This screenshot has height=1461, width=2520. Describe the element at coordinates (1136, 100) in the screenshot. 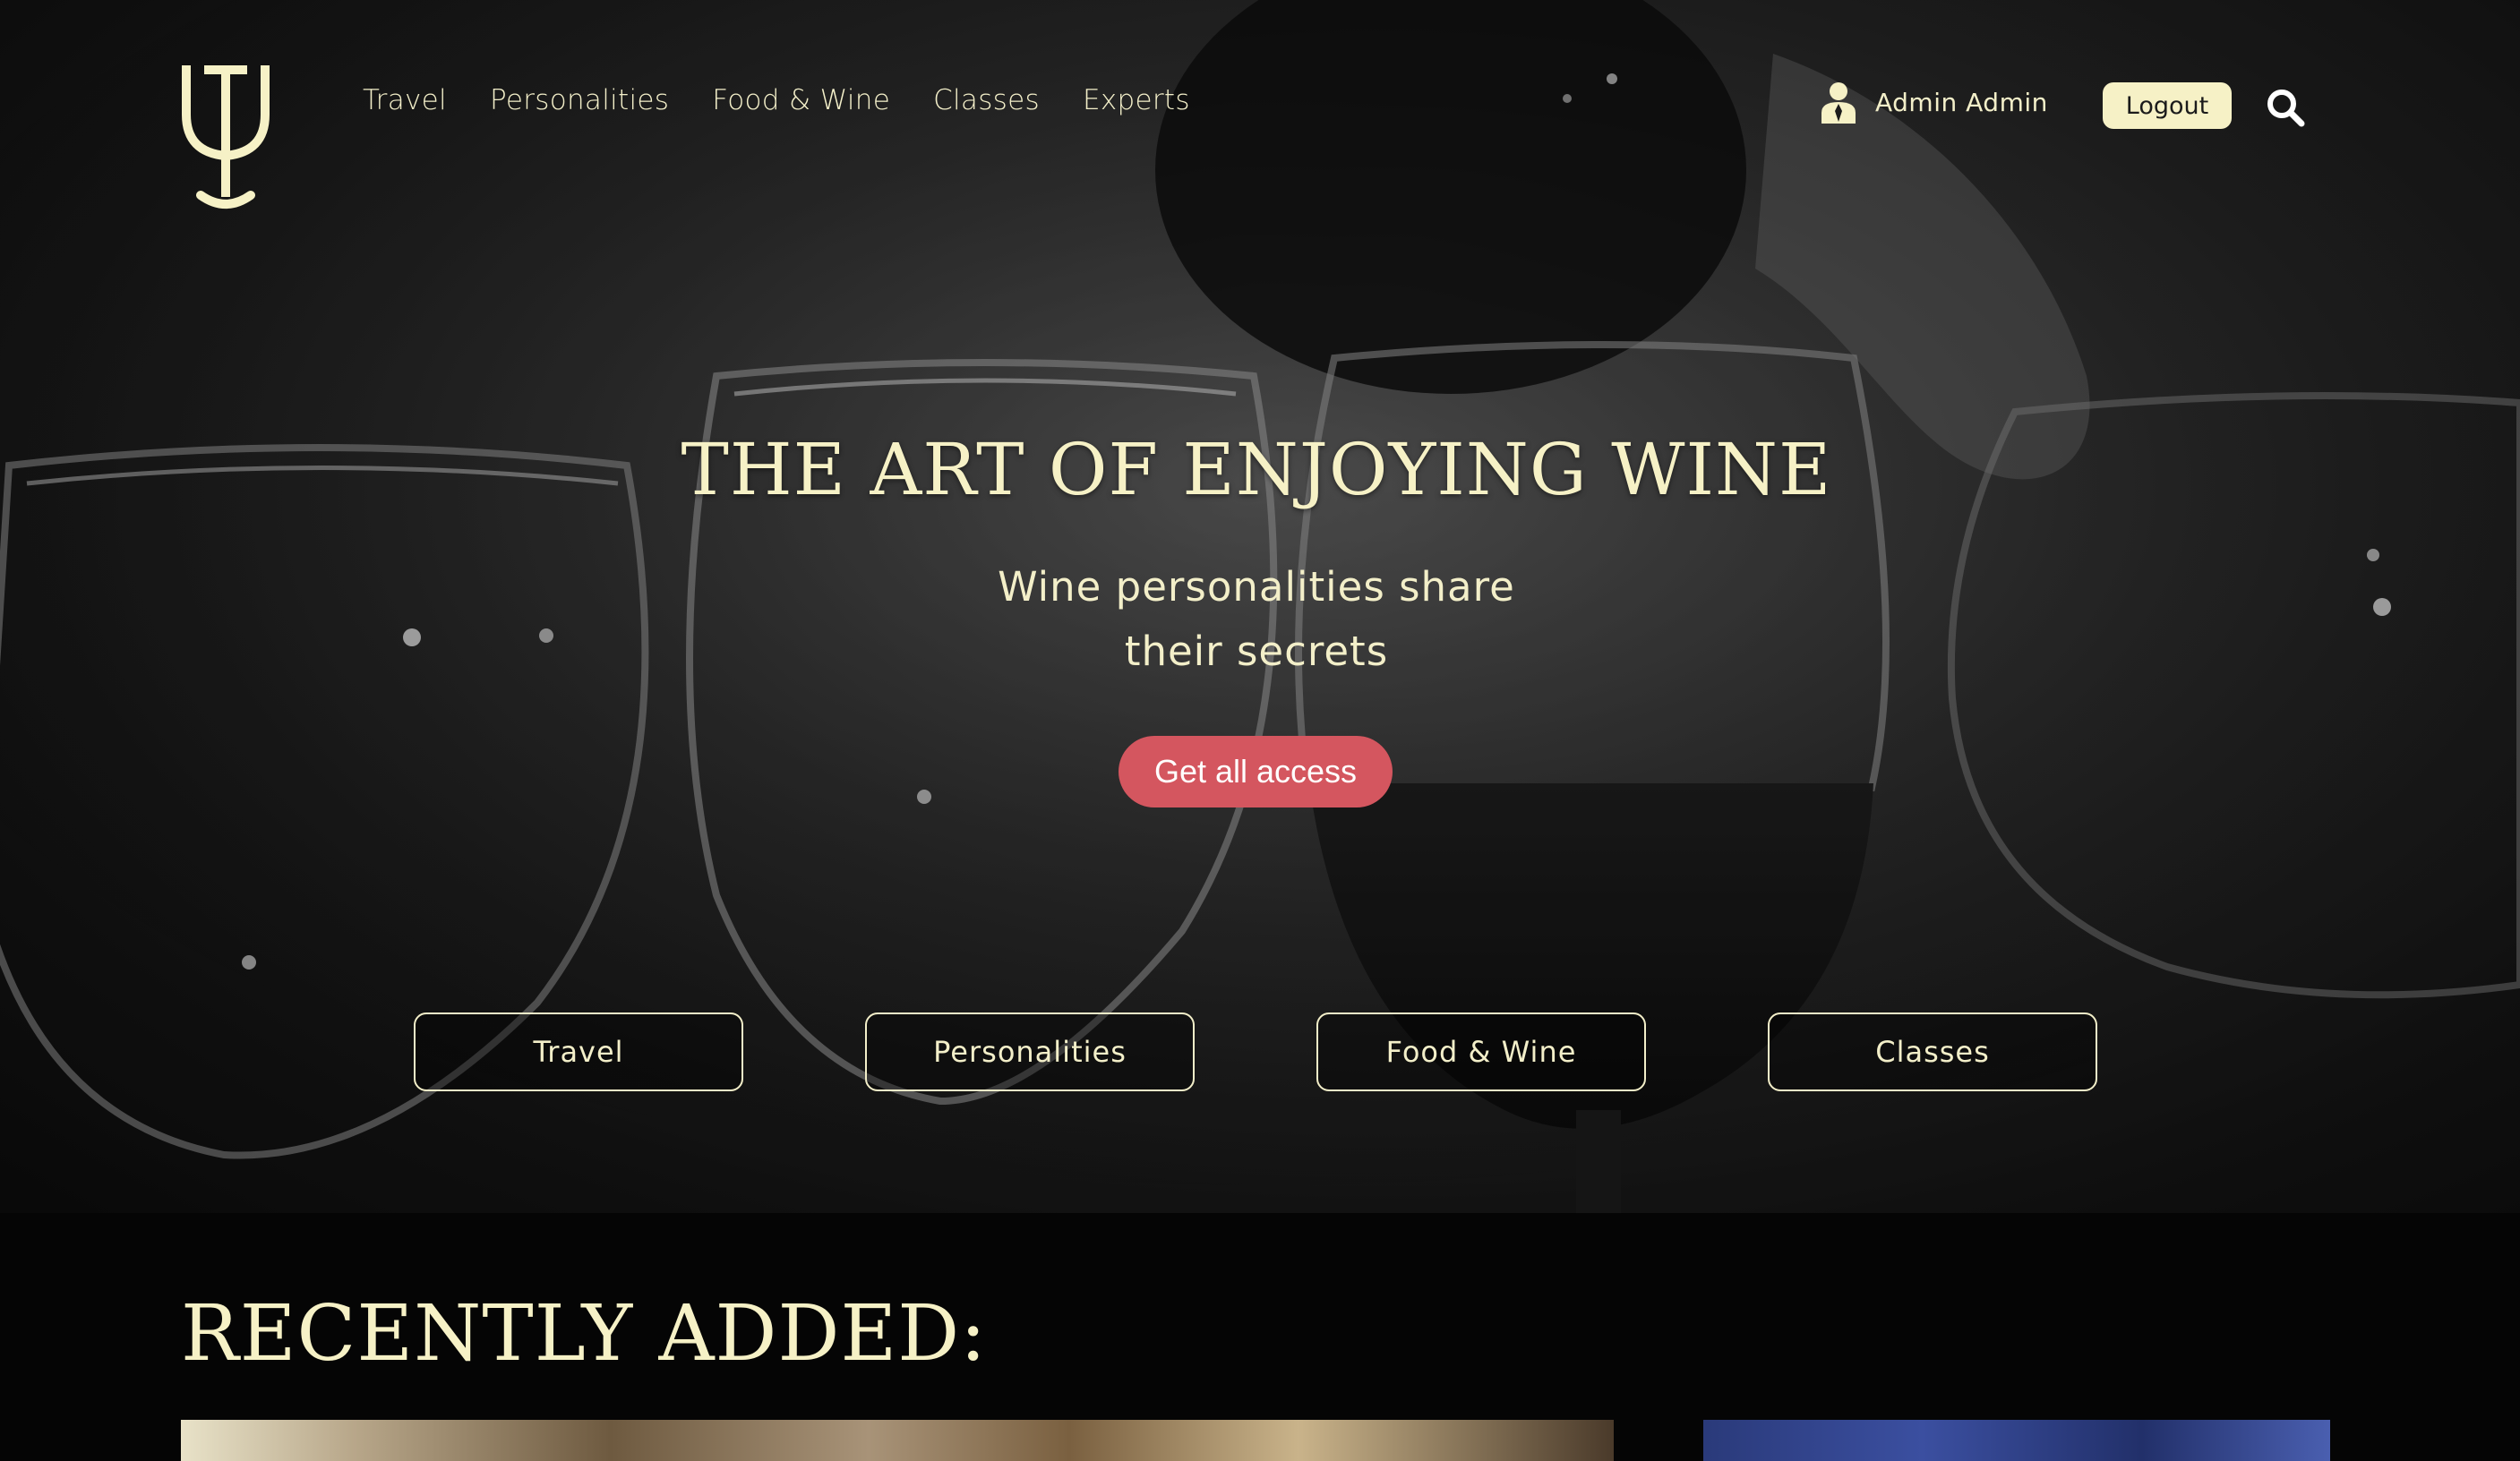

I see `nav-item-experts: Experts` at that location.